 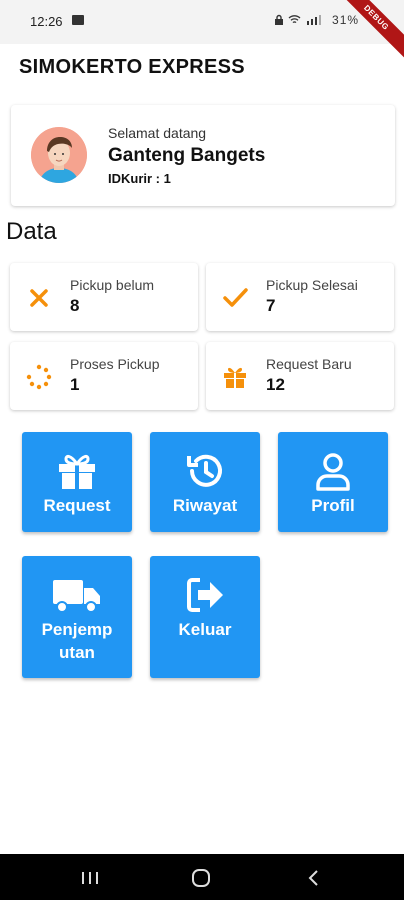 I want to click on stat-label: Request Baru, so click(x=309, y=364).